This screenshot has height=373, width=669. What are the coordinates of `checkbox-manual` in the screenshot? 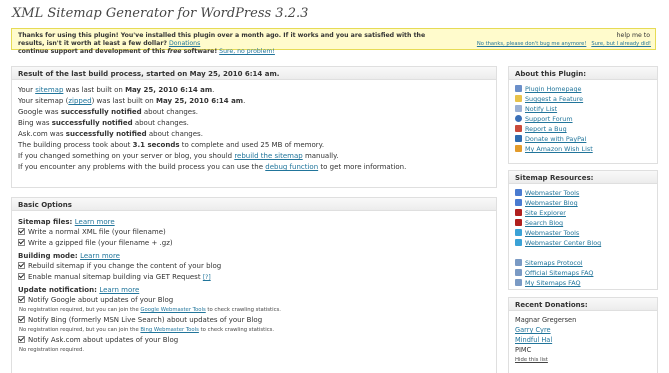 It's located at (21, 276).